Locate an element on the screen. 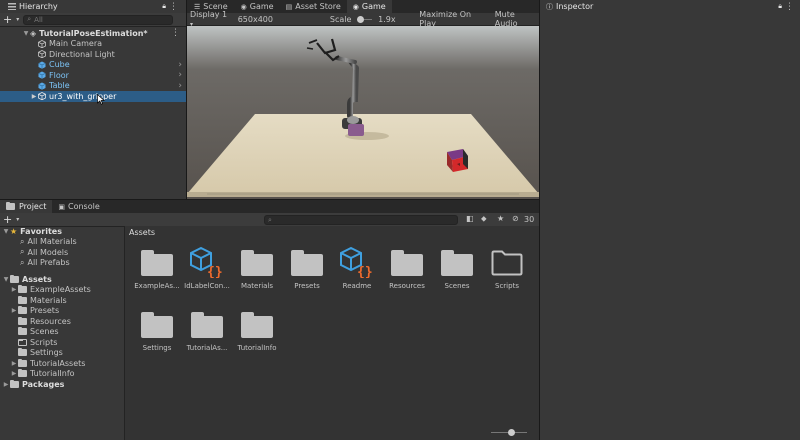 The height and width of the screenshot is (440, 800). tree-folder-tutorialassets: ▶ TutorialAssets is located at coordinates (62, 363).